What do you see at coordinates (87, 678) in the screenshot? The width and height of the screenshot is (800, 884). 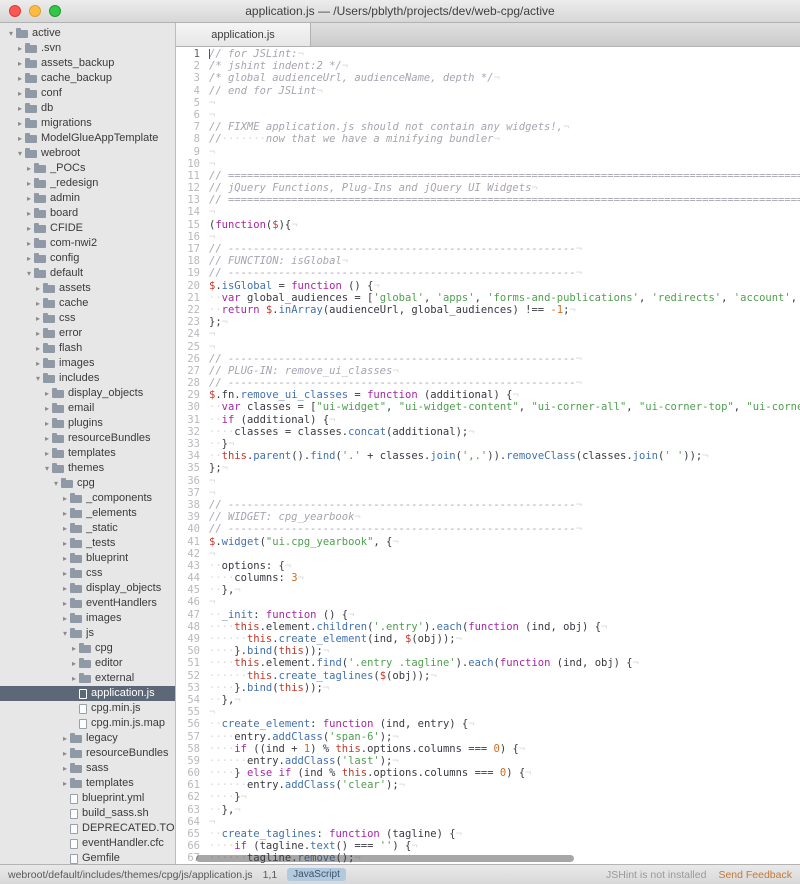 I see `tree-item-external: ▸ external` at bounding box center [87, 678].